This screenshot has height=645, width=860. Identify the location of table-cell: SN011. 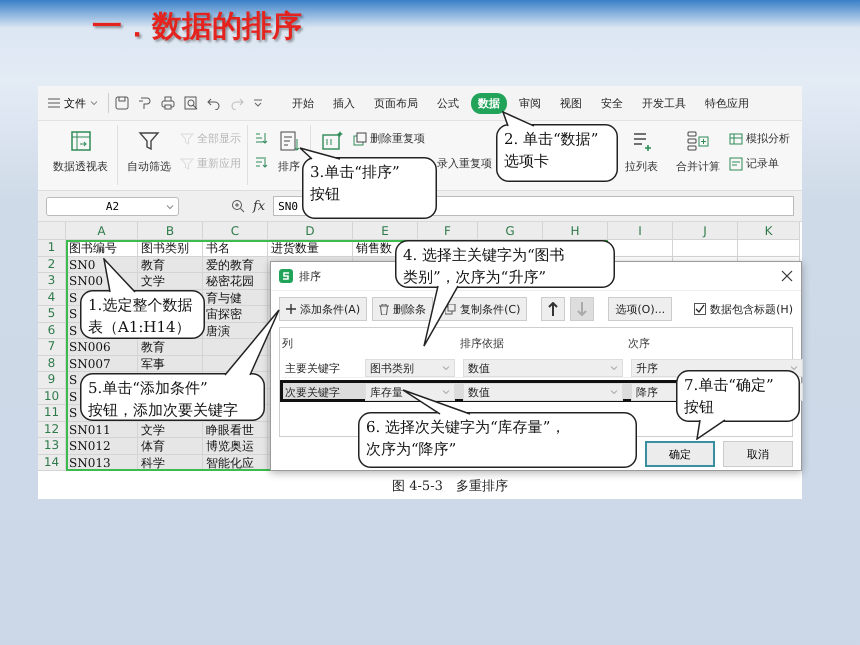
(102, 430).